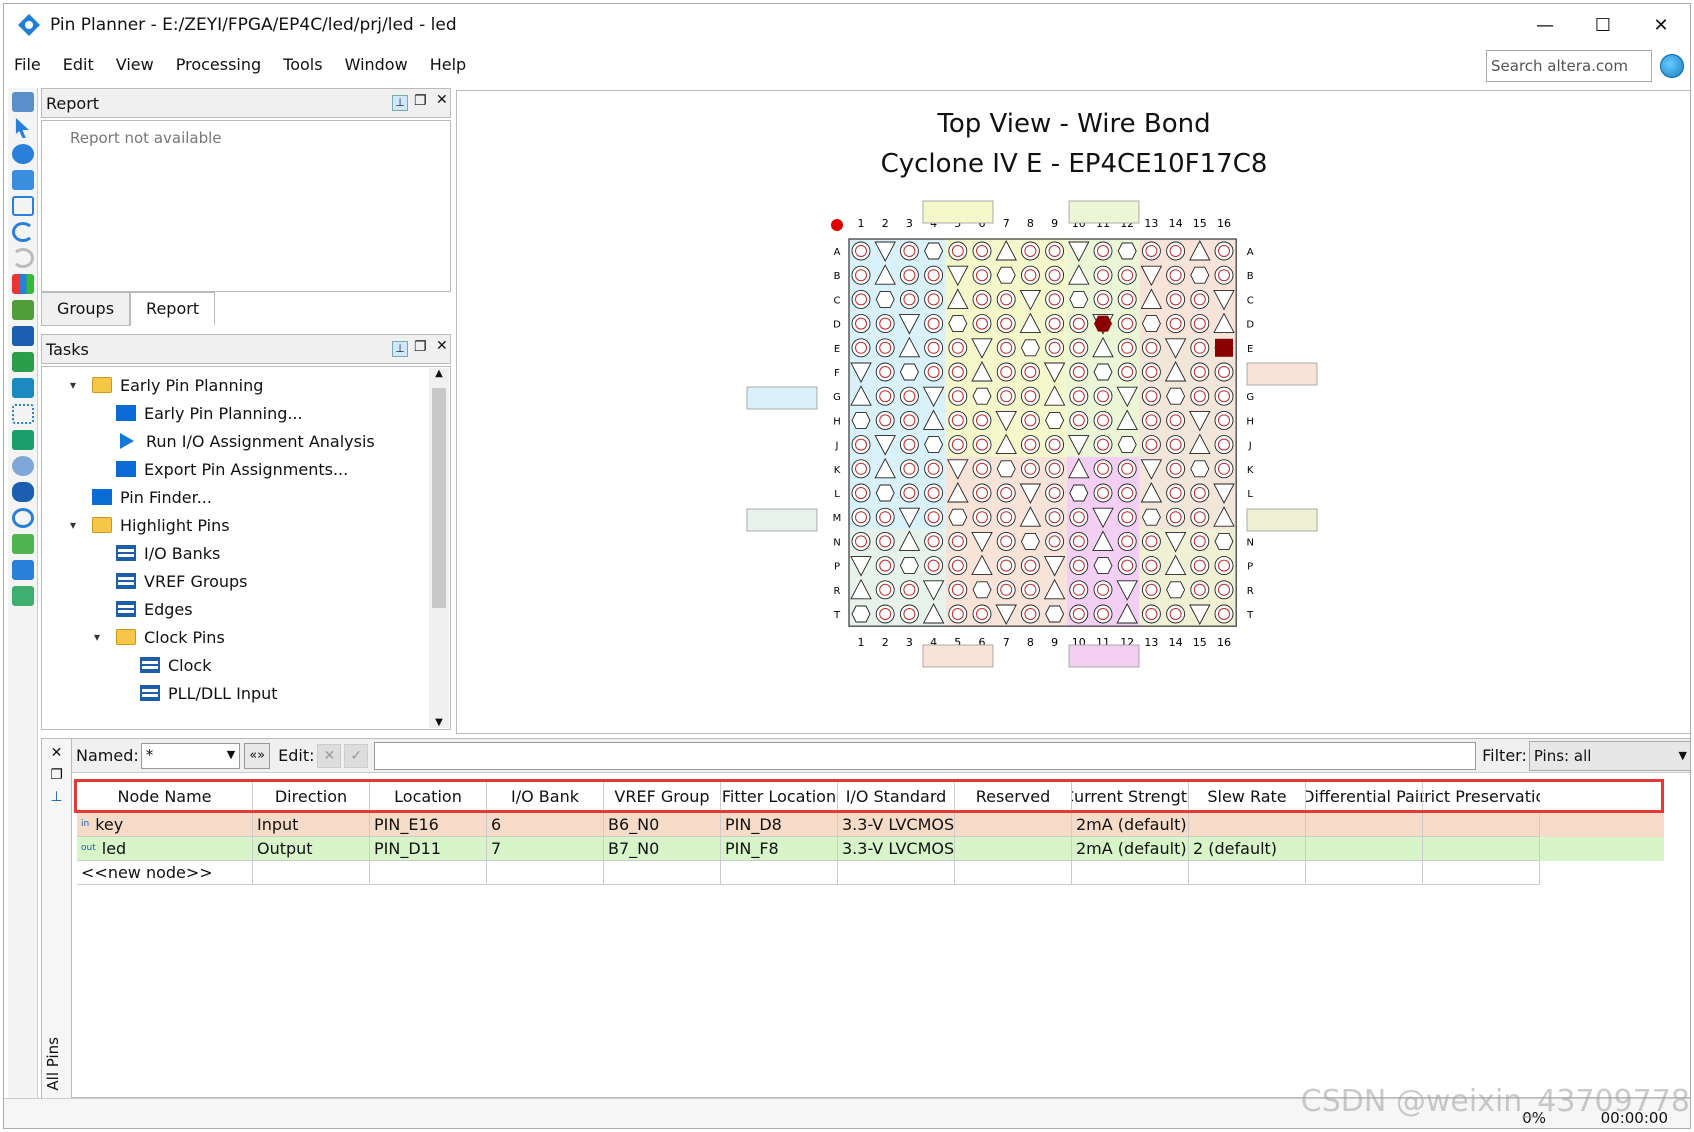  I want to click on tab-groups: Groups, so click(86, 309).